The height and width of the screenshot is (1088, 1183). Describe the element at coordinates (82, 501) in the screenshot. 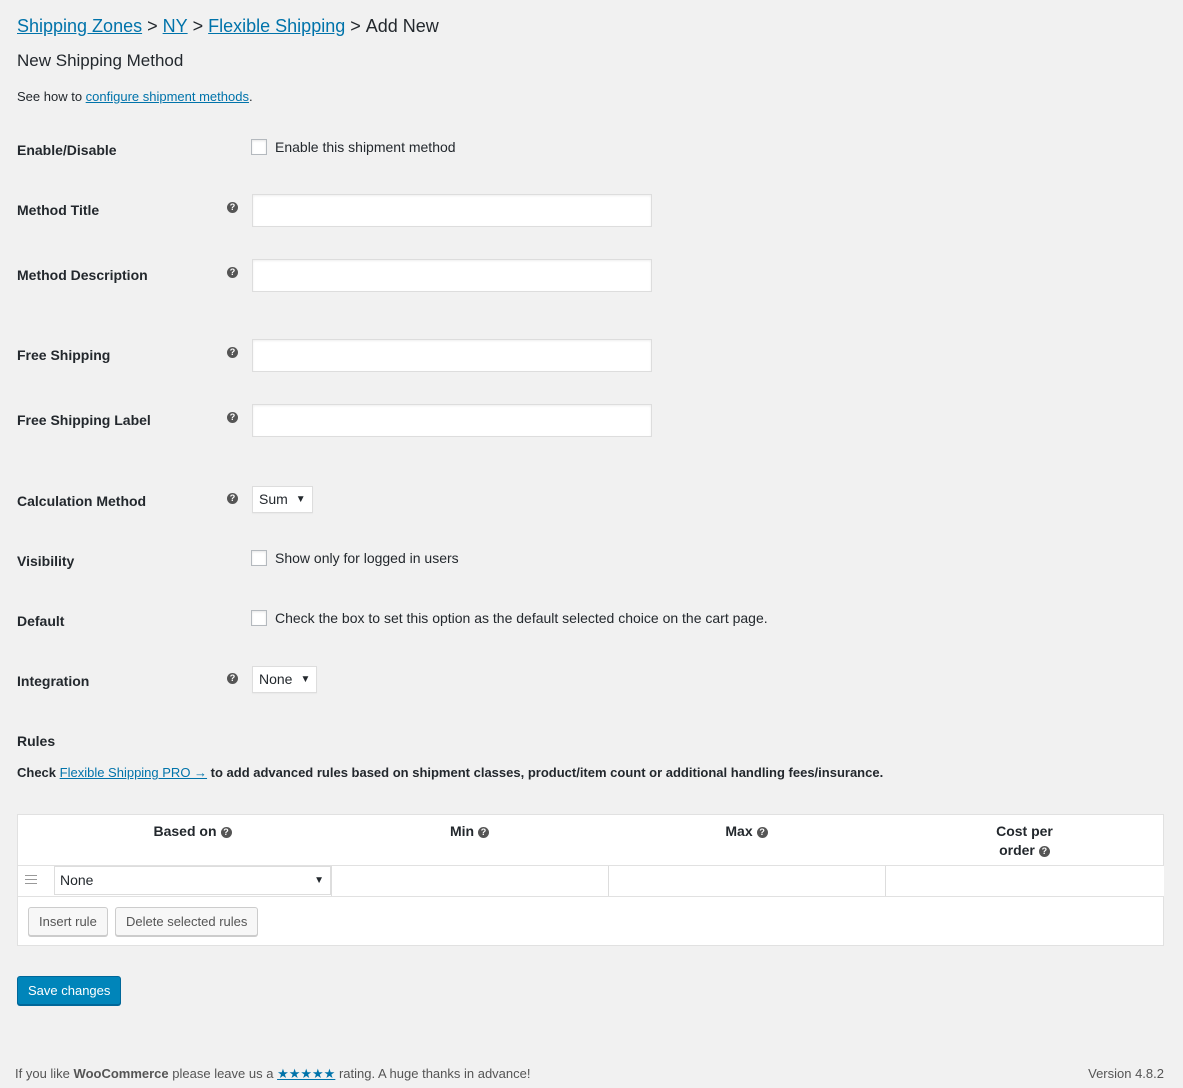

I see `calculation-method-label: Calculation Method` at that location.